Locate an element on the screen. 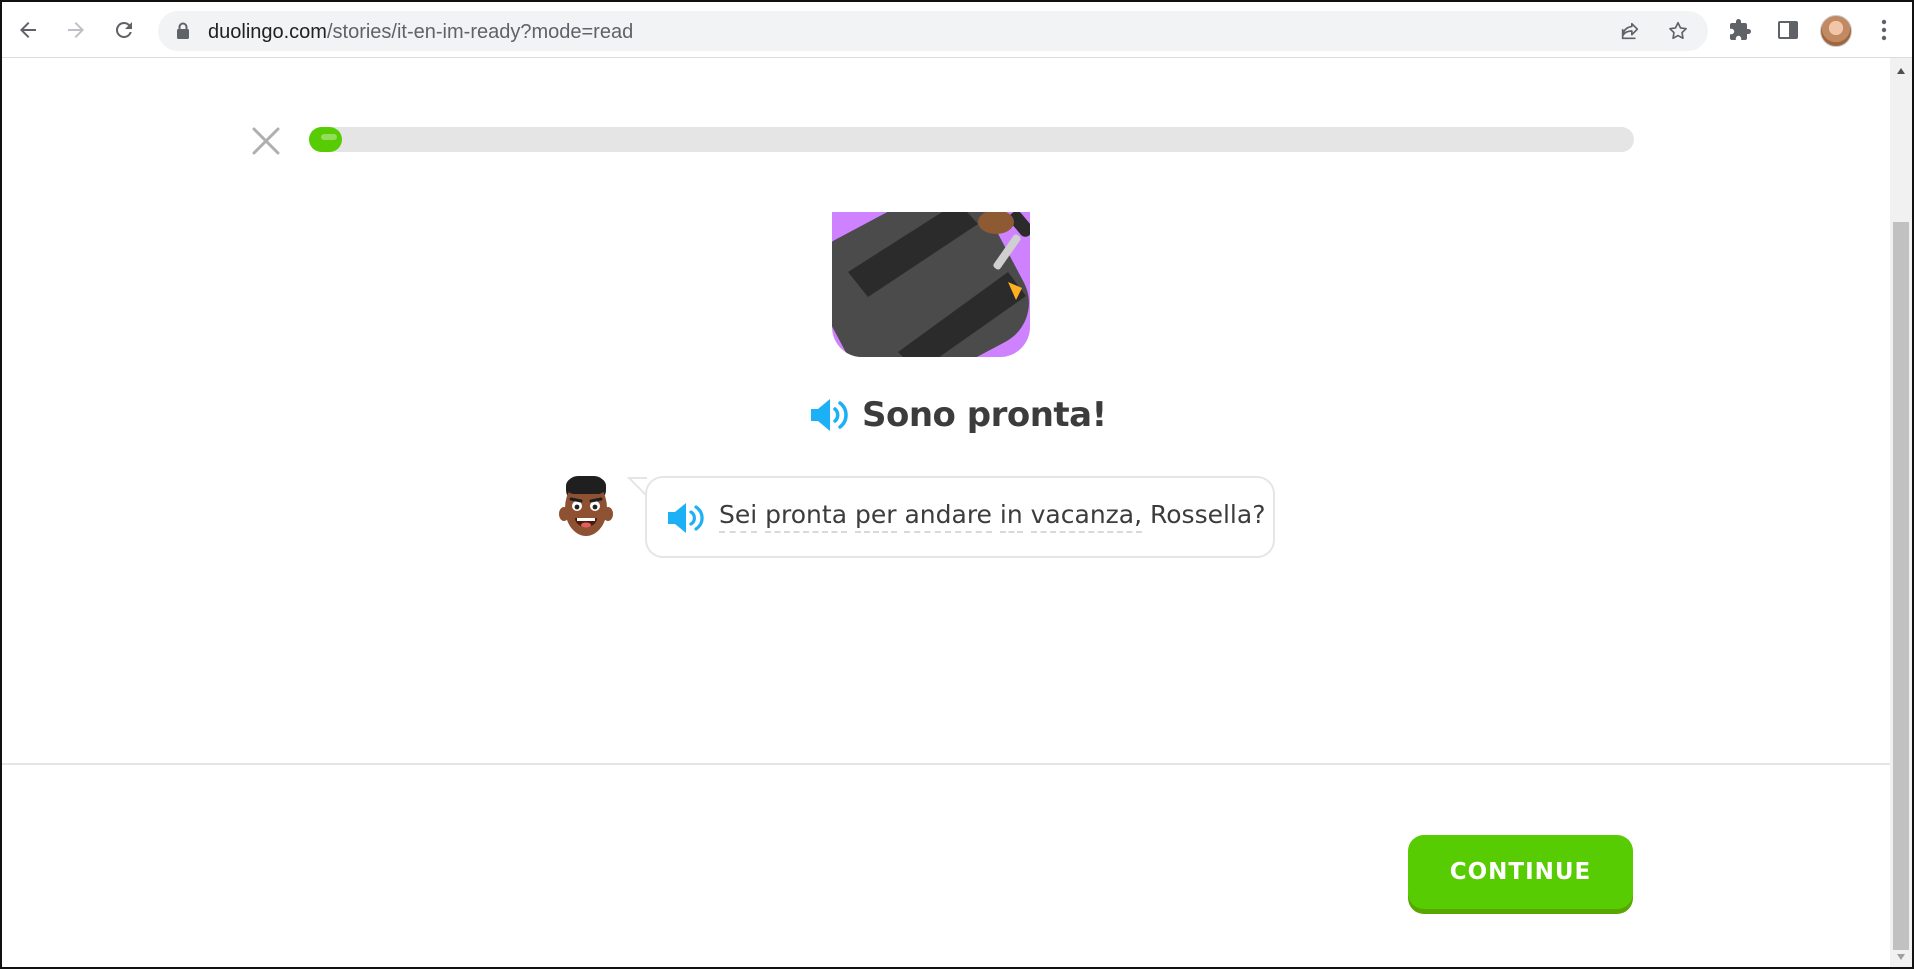 This screenshot has height=969, width=1914. back-arrow-icon is located at coordinates (28, 30).